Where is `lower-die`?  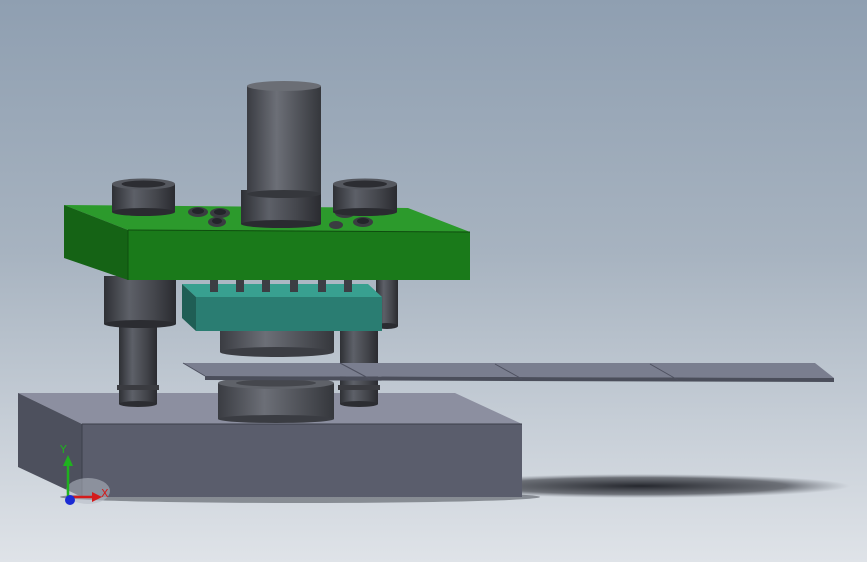
lower-die is located at coordinates (276, 400).